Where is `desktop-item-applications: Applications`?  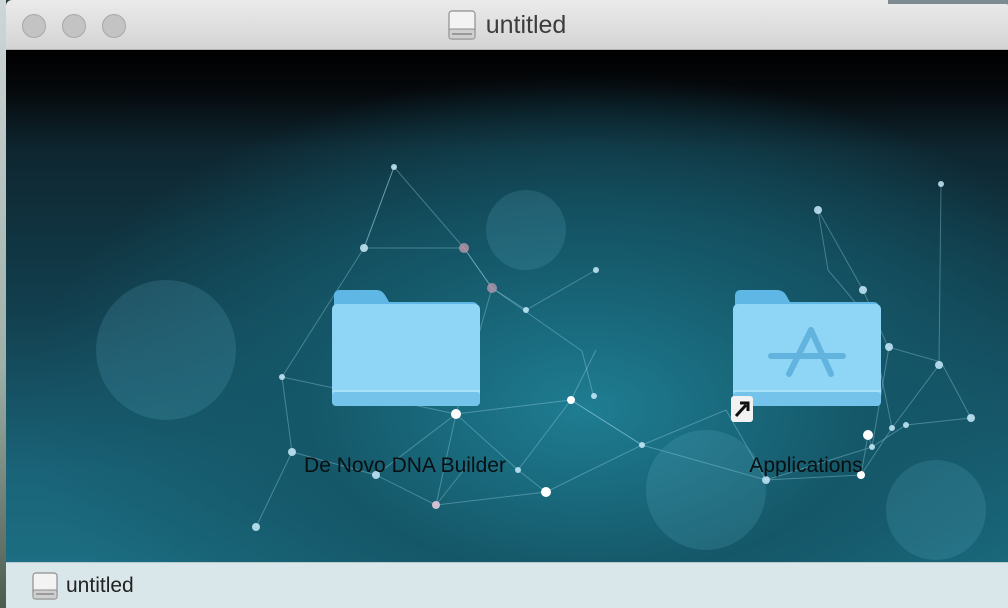 desktop-item-applications: Applications is located at coordinates (806, 386).